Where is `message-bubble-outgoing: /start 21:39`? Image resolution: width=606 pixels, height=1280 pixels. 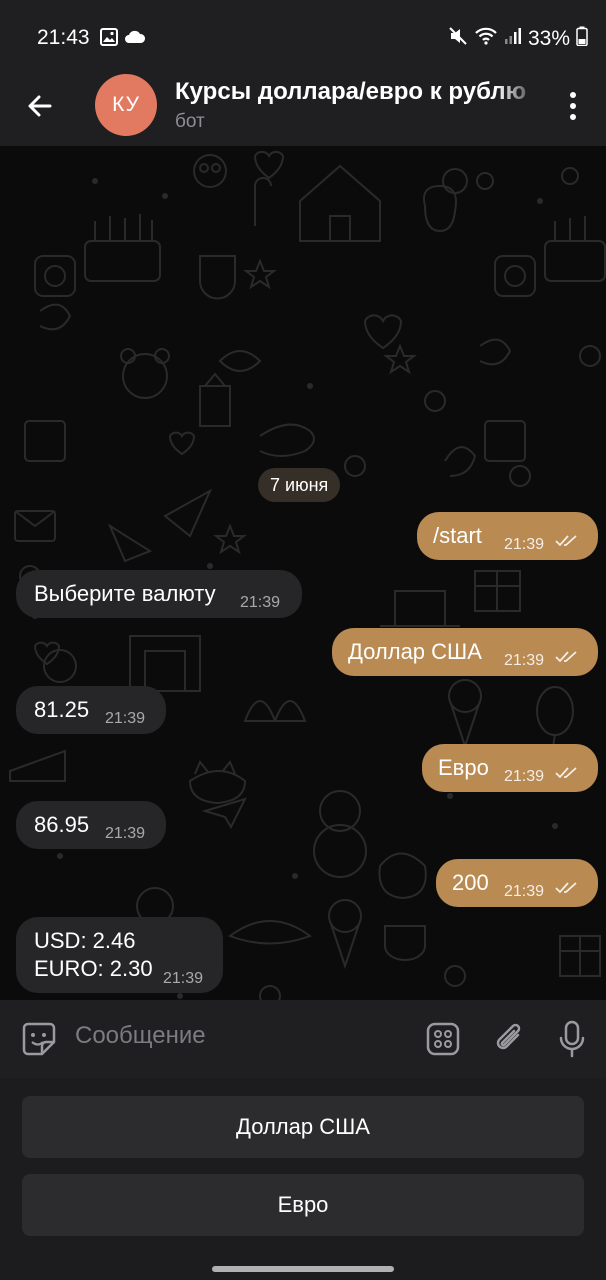
message-bubble-outgoing: /start 21:39 is located at coordinates (507, 536).